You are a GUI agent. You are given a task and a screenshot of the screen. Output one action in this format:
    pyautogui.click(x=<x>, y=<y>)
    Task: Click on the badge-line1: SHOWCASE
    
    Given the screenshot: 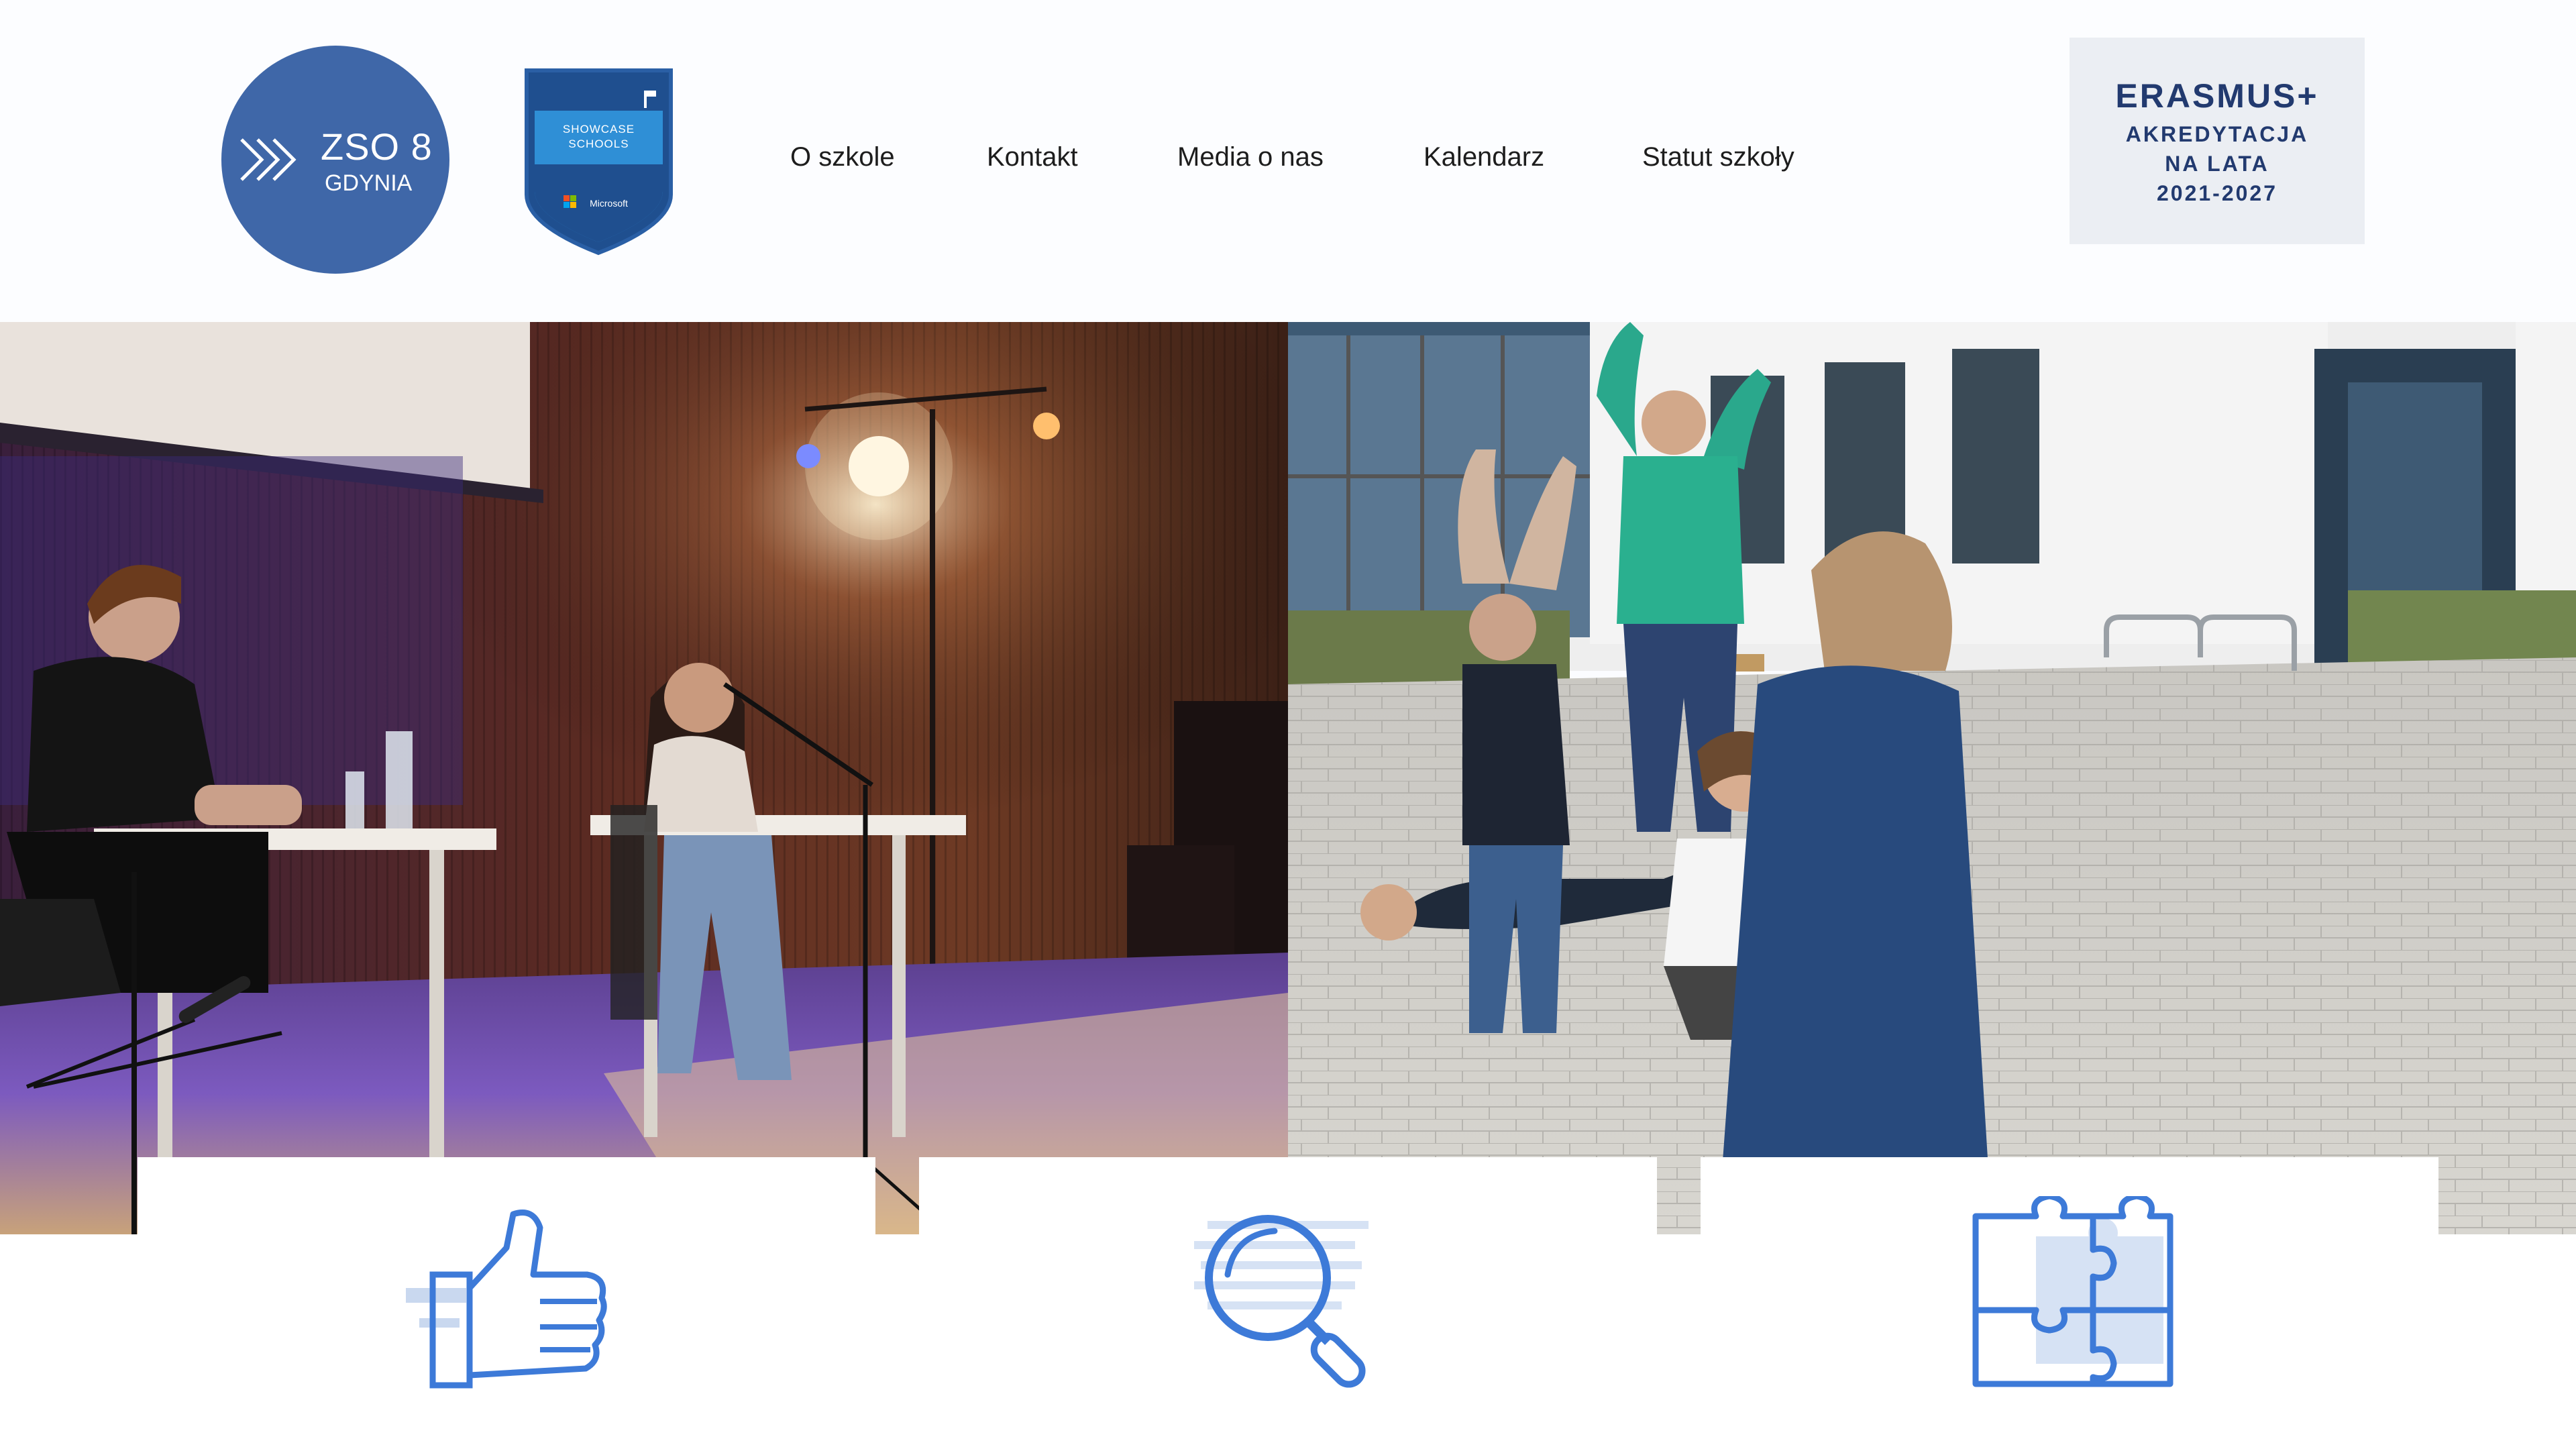 What is the action you would take?
    pyautogui.click(x=598, y=129)
    